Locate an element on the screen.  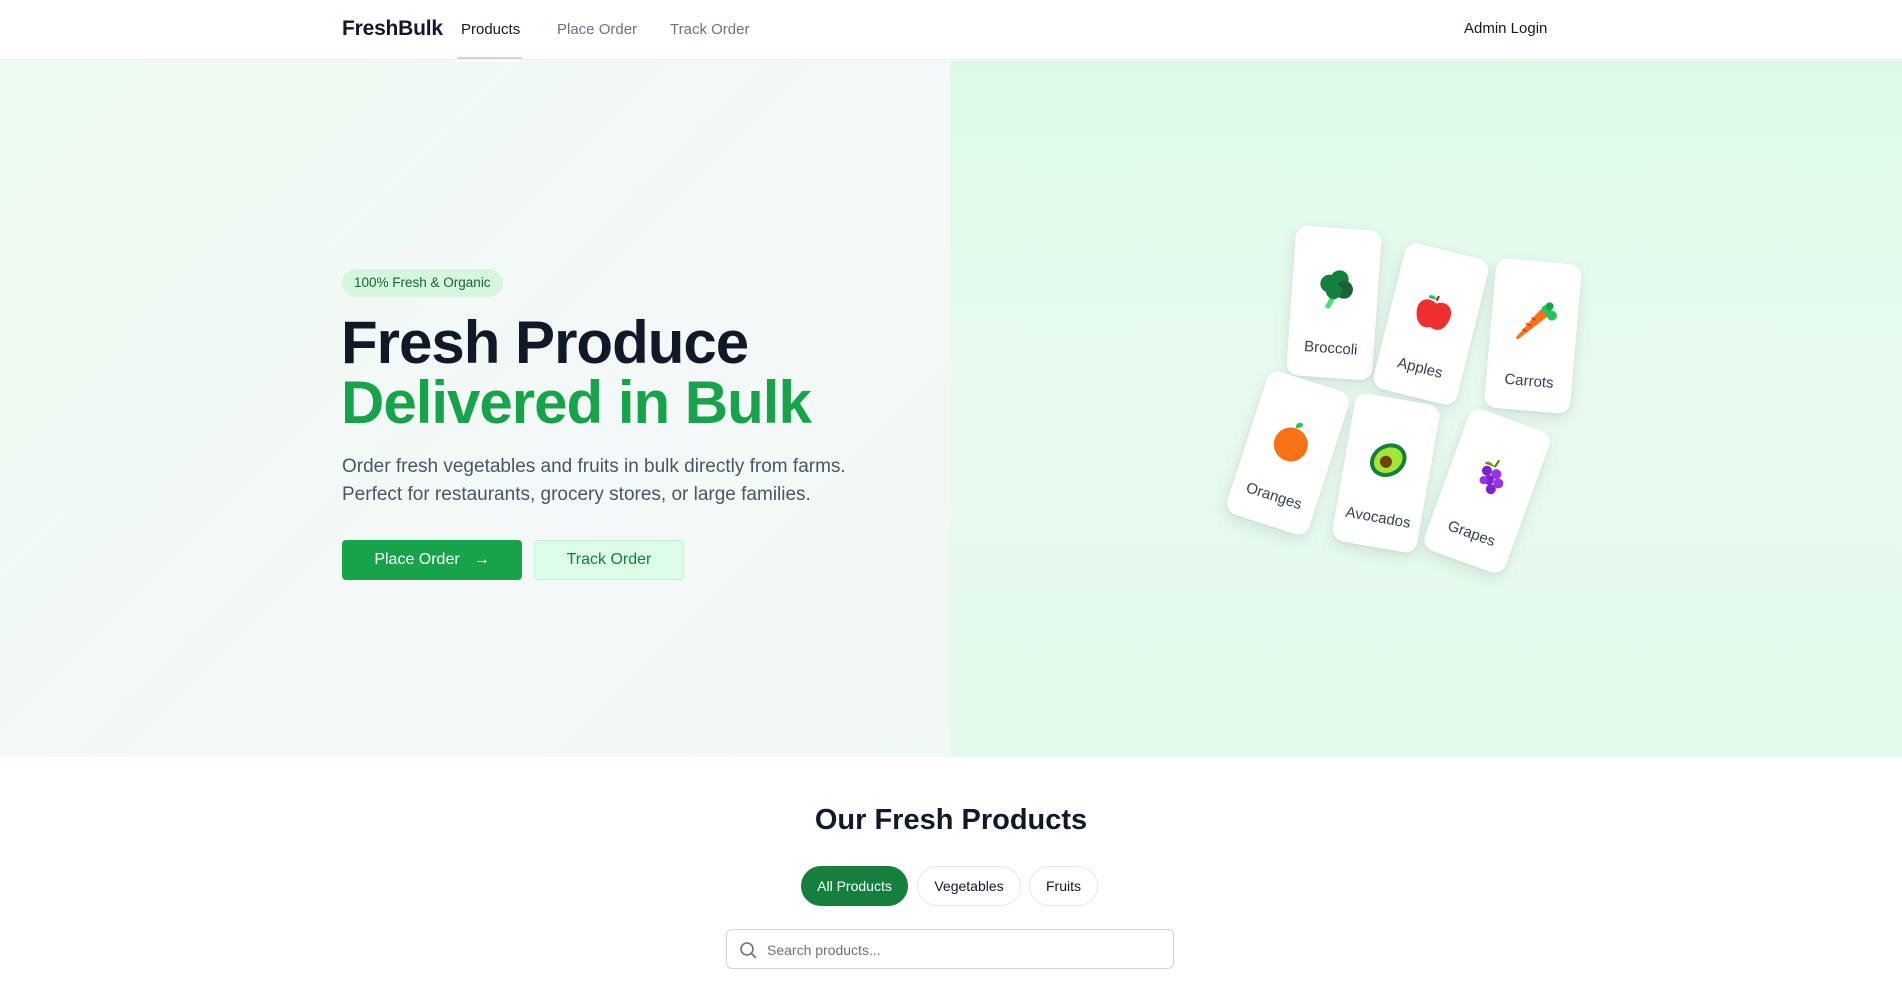
product-card-avocados: Avocados is located at coordinates (1386, 473).